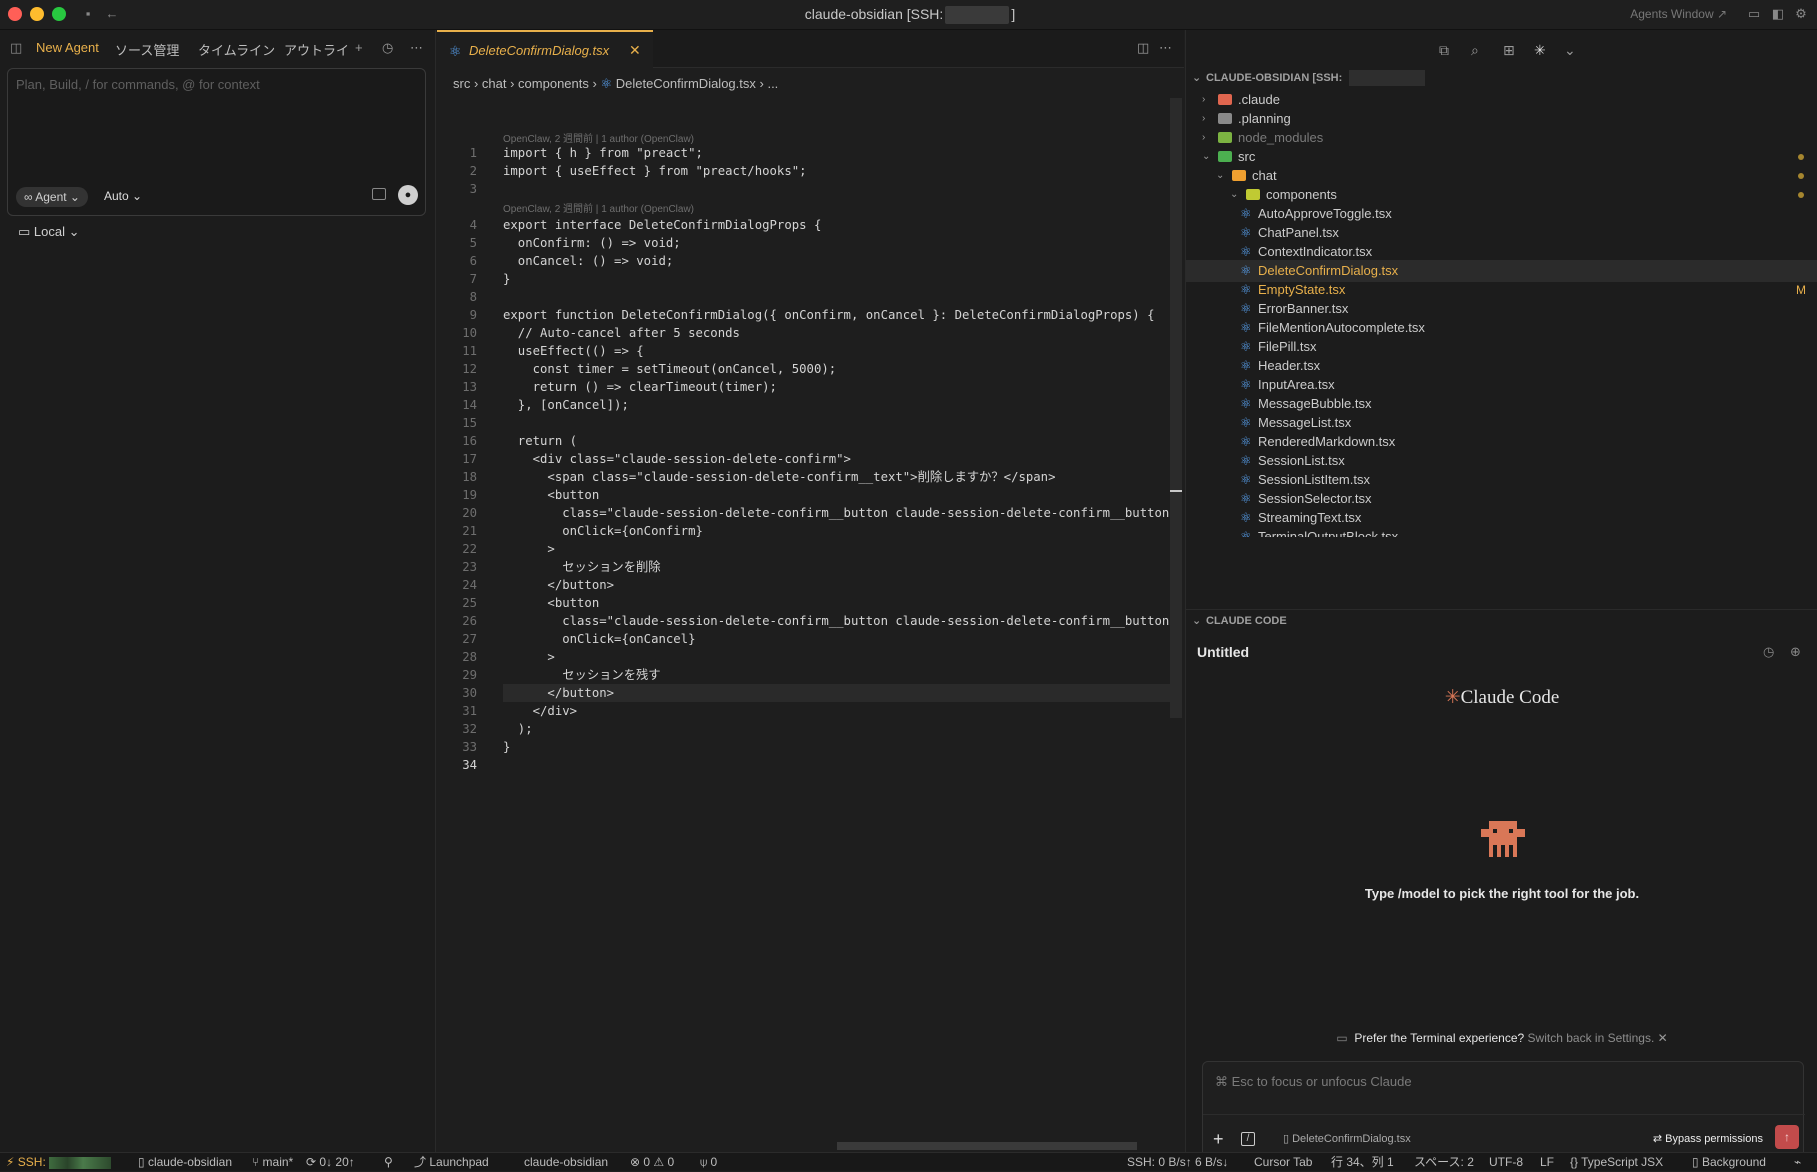 The image size is (1817, 1172). What do you see at coordinates (15, 14) in the screenshot?
I see `close-window-button` at bounding box center [15, 14].